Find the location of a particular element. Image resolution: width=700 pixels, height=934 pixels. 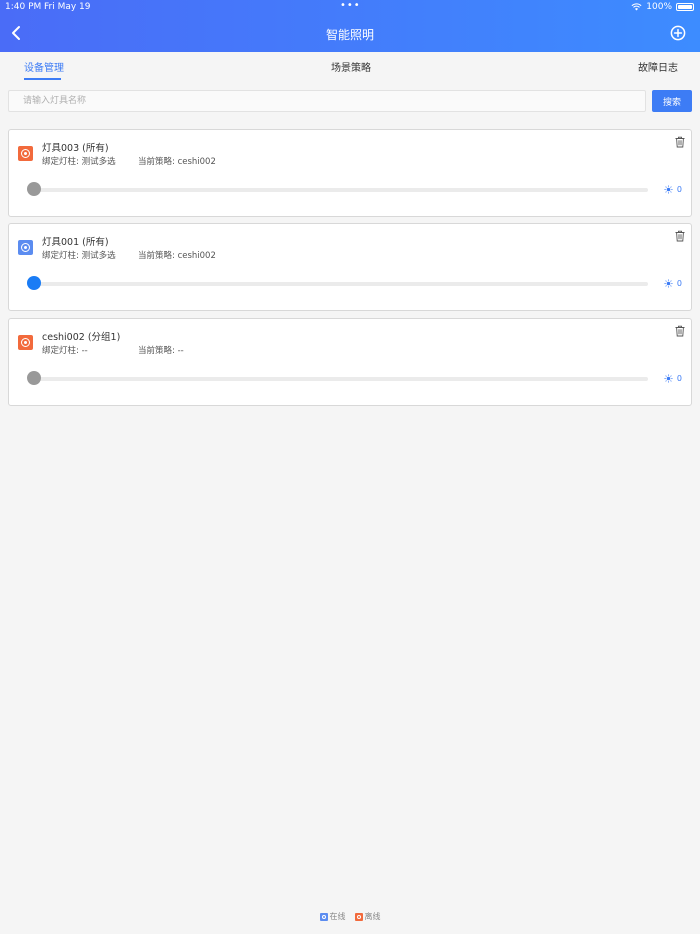

legend-online: 在线 is located at coordinates (332, 916).